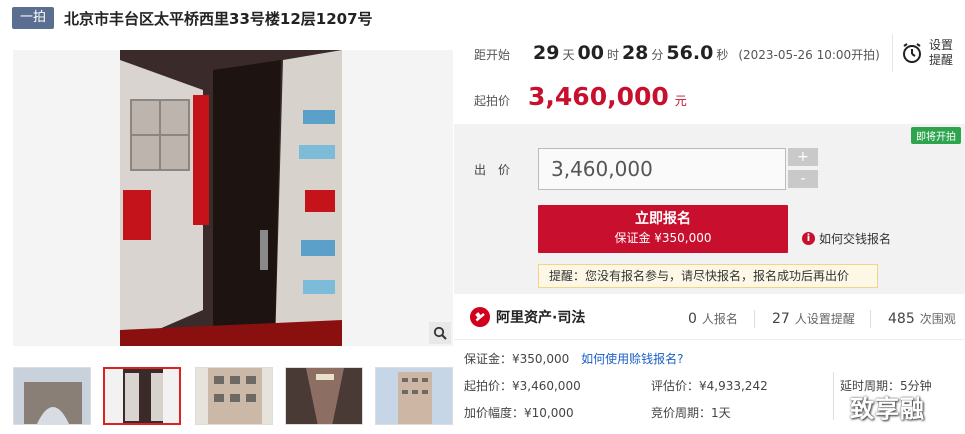  I want to click on decrease-bid-button: -, so click(803, 179).